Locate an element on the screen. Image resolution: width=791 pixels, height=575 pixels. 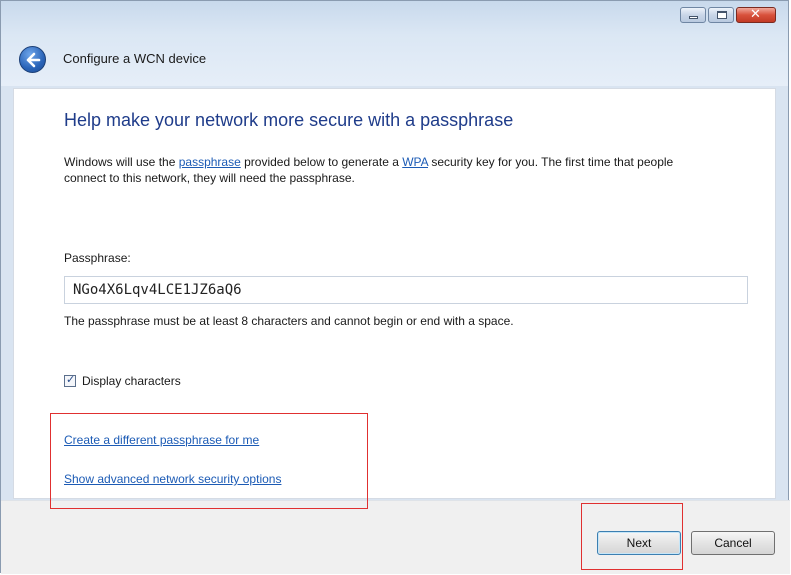
maximize-icon is located at coordinates (722, 15).